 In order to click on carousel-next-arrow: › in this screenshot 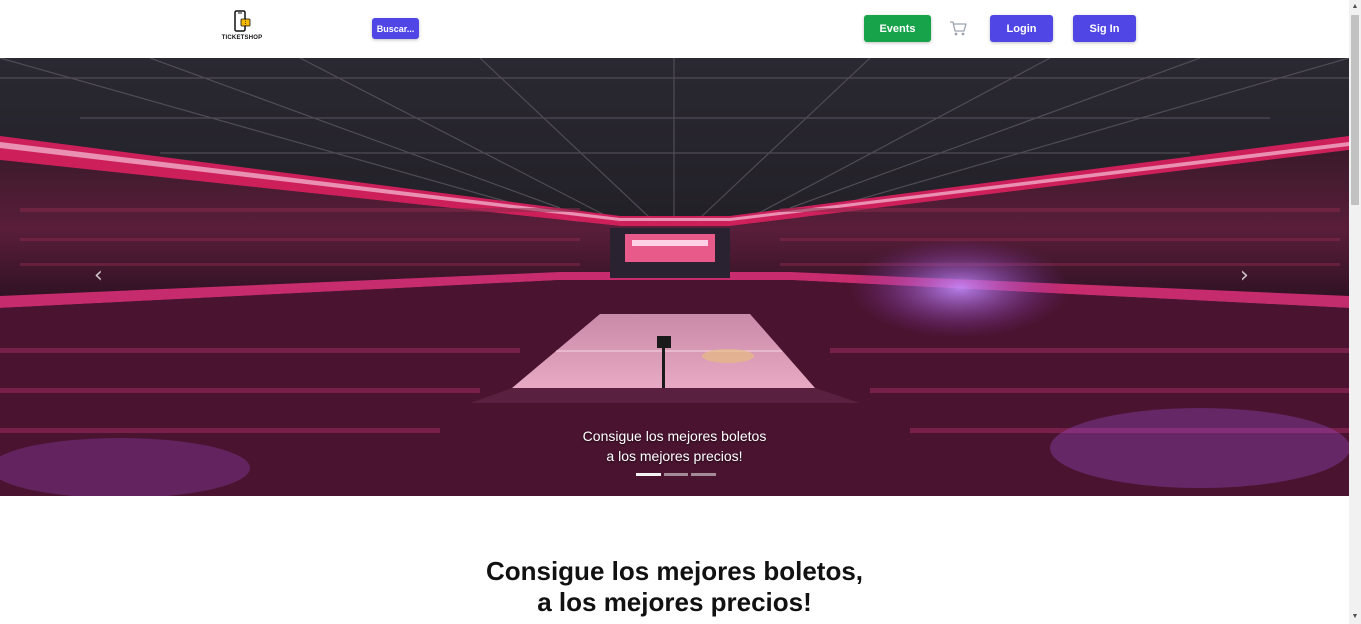, I will do `click(1244, 275)`.